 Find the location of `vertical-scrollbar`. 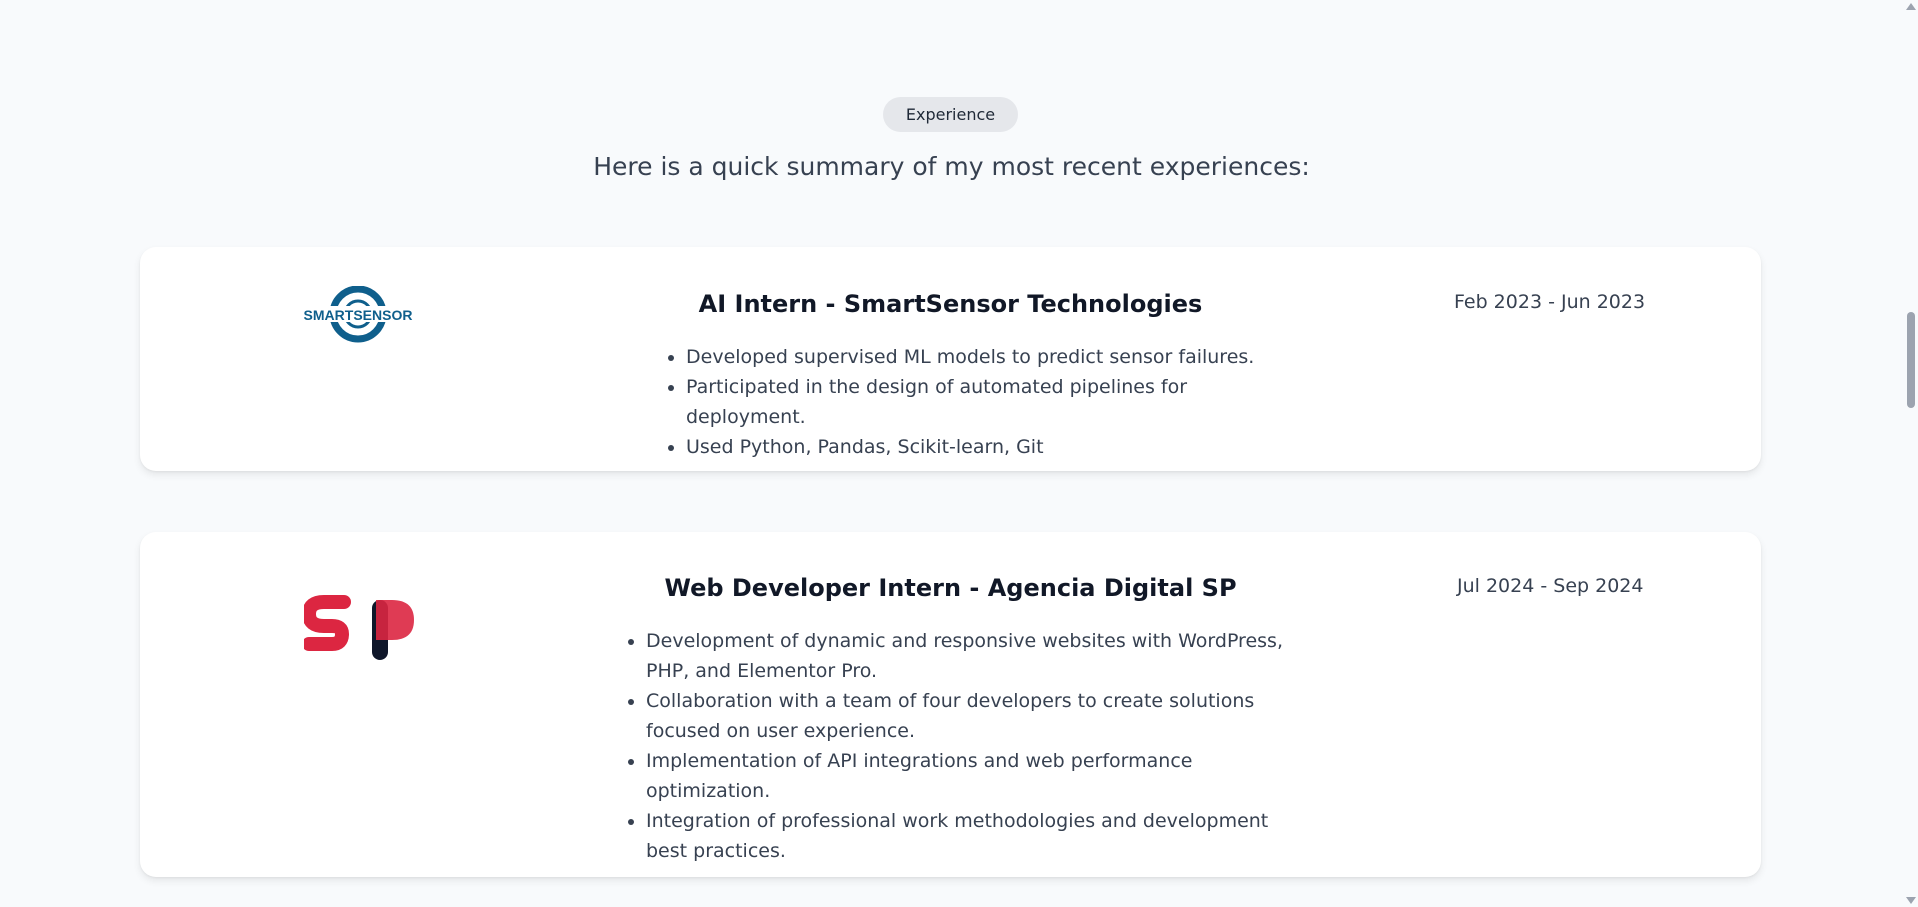

vertical-scrollbar is located at coordinates (1910, 453).